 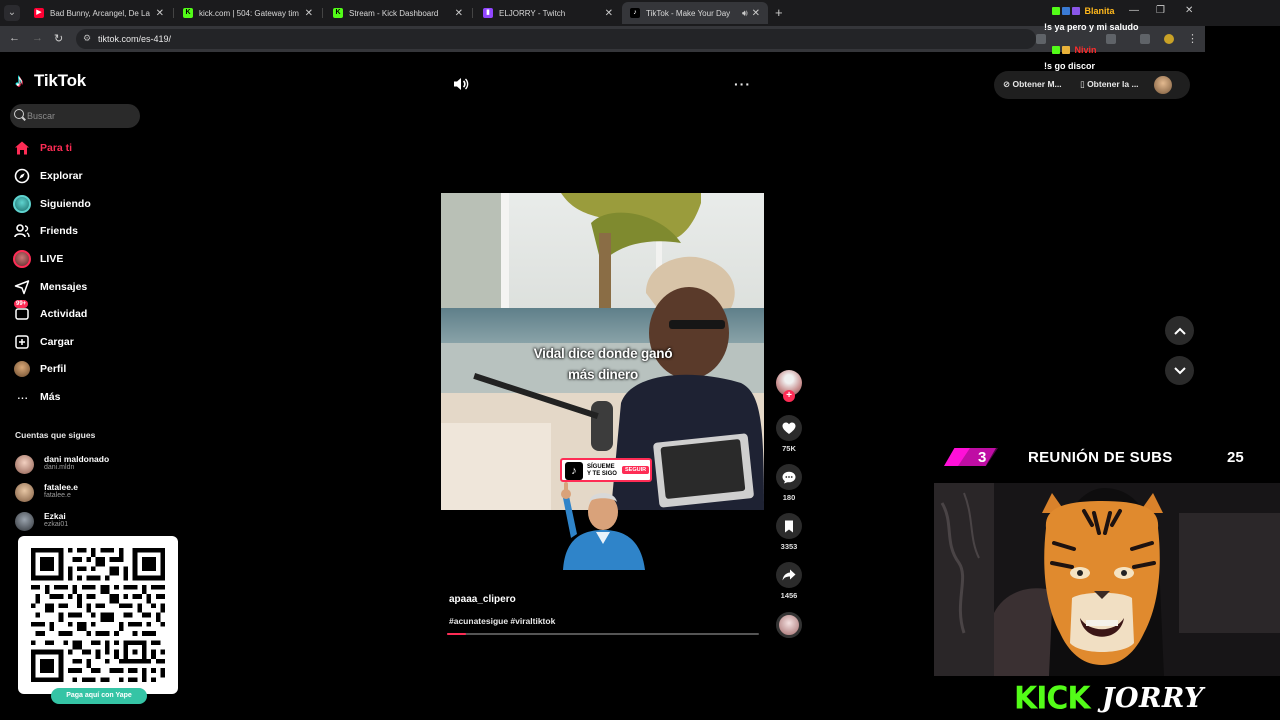 I want to click on heart-icon, so click(x=789, y=428).